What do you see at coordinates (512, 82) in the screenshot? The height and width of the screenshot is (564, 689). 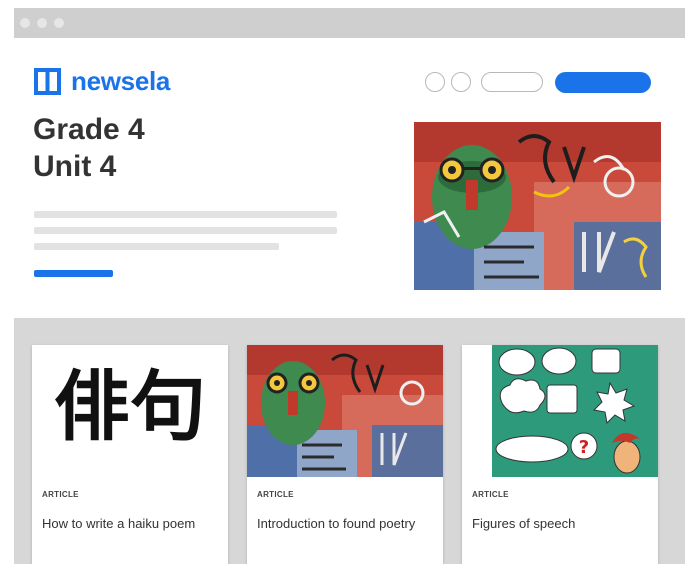 I see `header-pill-button` at bounding box center [512, 82].